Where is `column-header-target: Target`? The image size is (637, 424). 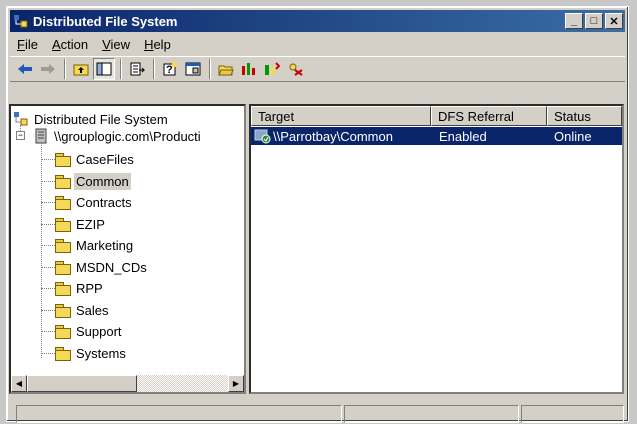 column-header-target: Target is located at coordinates (341, 116).